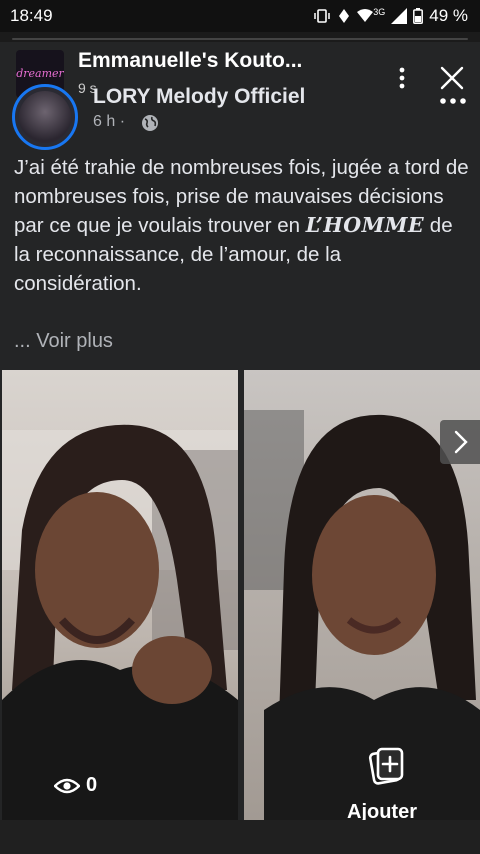 The image size is (480, 854). What do you see at coordinates (453, 101) in the screenshot?
I see `more-icon` at bounding box center [453, 101].